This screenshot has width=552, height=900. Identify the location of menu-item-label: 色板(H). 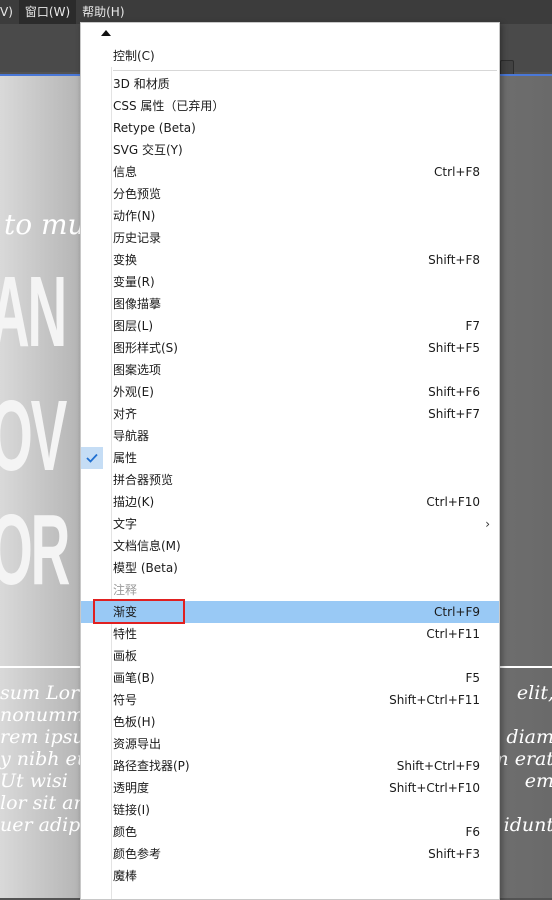
(134, 722).